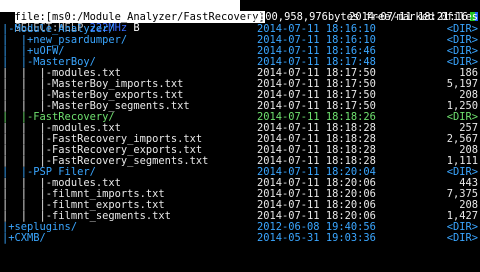 The image size is (480, 272). What do you see at coordinates (24, 238) in the screenshot?
I see `entry-name: |+CXMB/` at bounding box center [24, 238].